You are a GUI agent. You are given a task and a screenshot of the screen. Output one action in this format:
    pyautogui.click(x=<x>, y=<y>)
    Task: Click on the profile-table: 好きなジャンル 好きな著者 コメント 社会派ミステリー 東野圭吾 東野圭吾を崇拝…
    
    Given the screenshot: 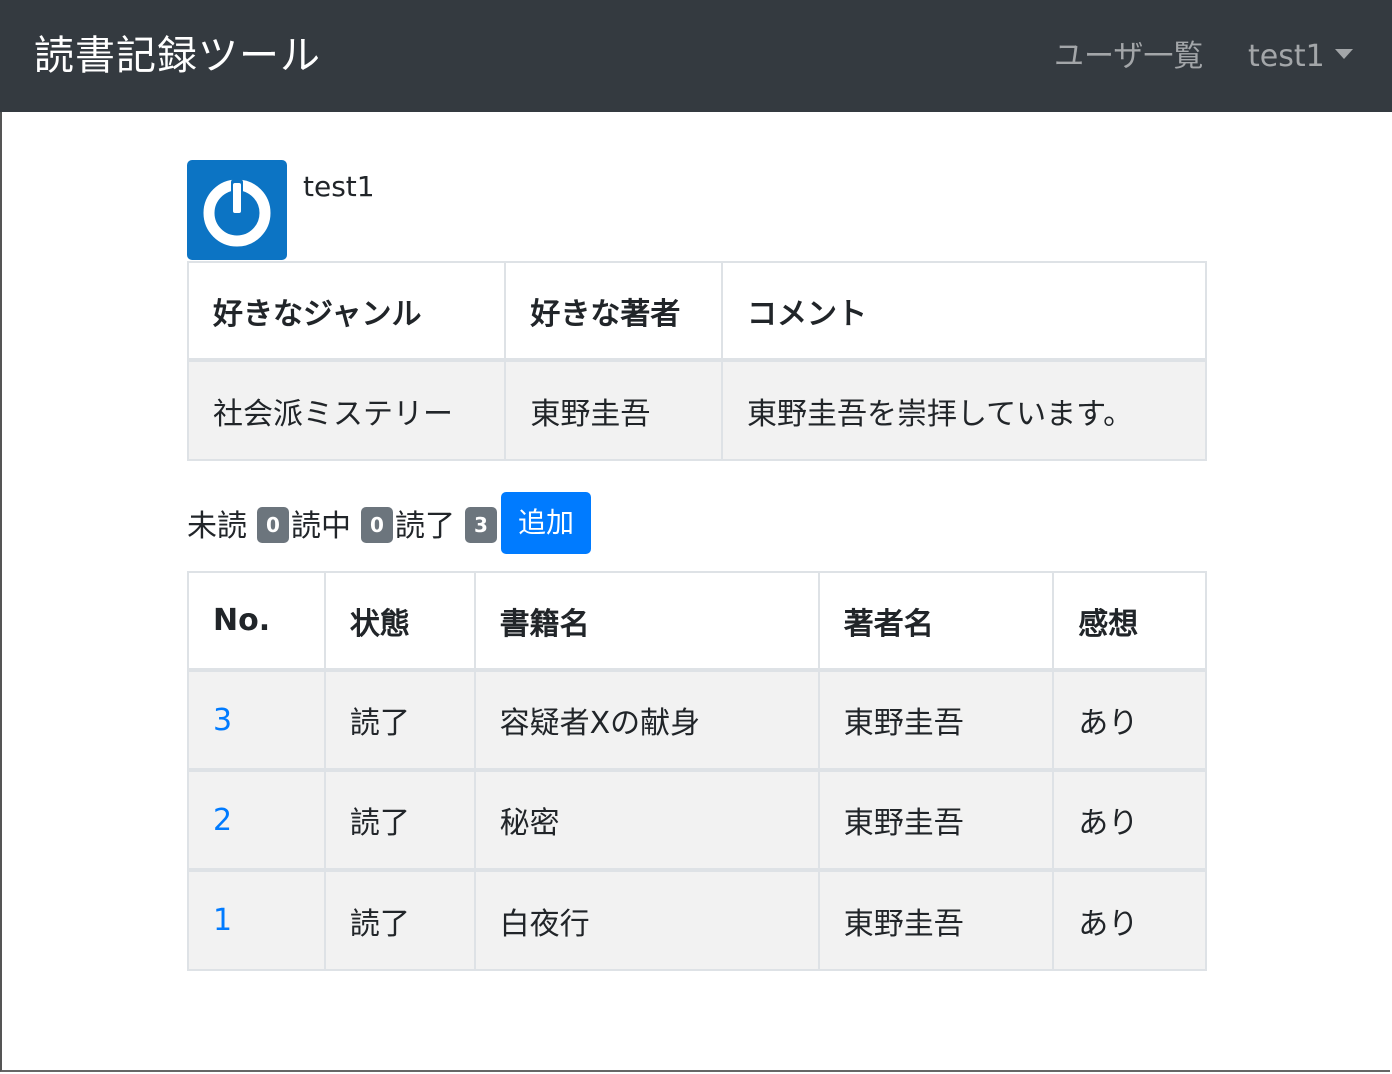 What is the action you would take?
    pyautogui.click(x=697, y=361)
    